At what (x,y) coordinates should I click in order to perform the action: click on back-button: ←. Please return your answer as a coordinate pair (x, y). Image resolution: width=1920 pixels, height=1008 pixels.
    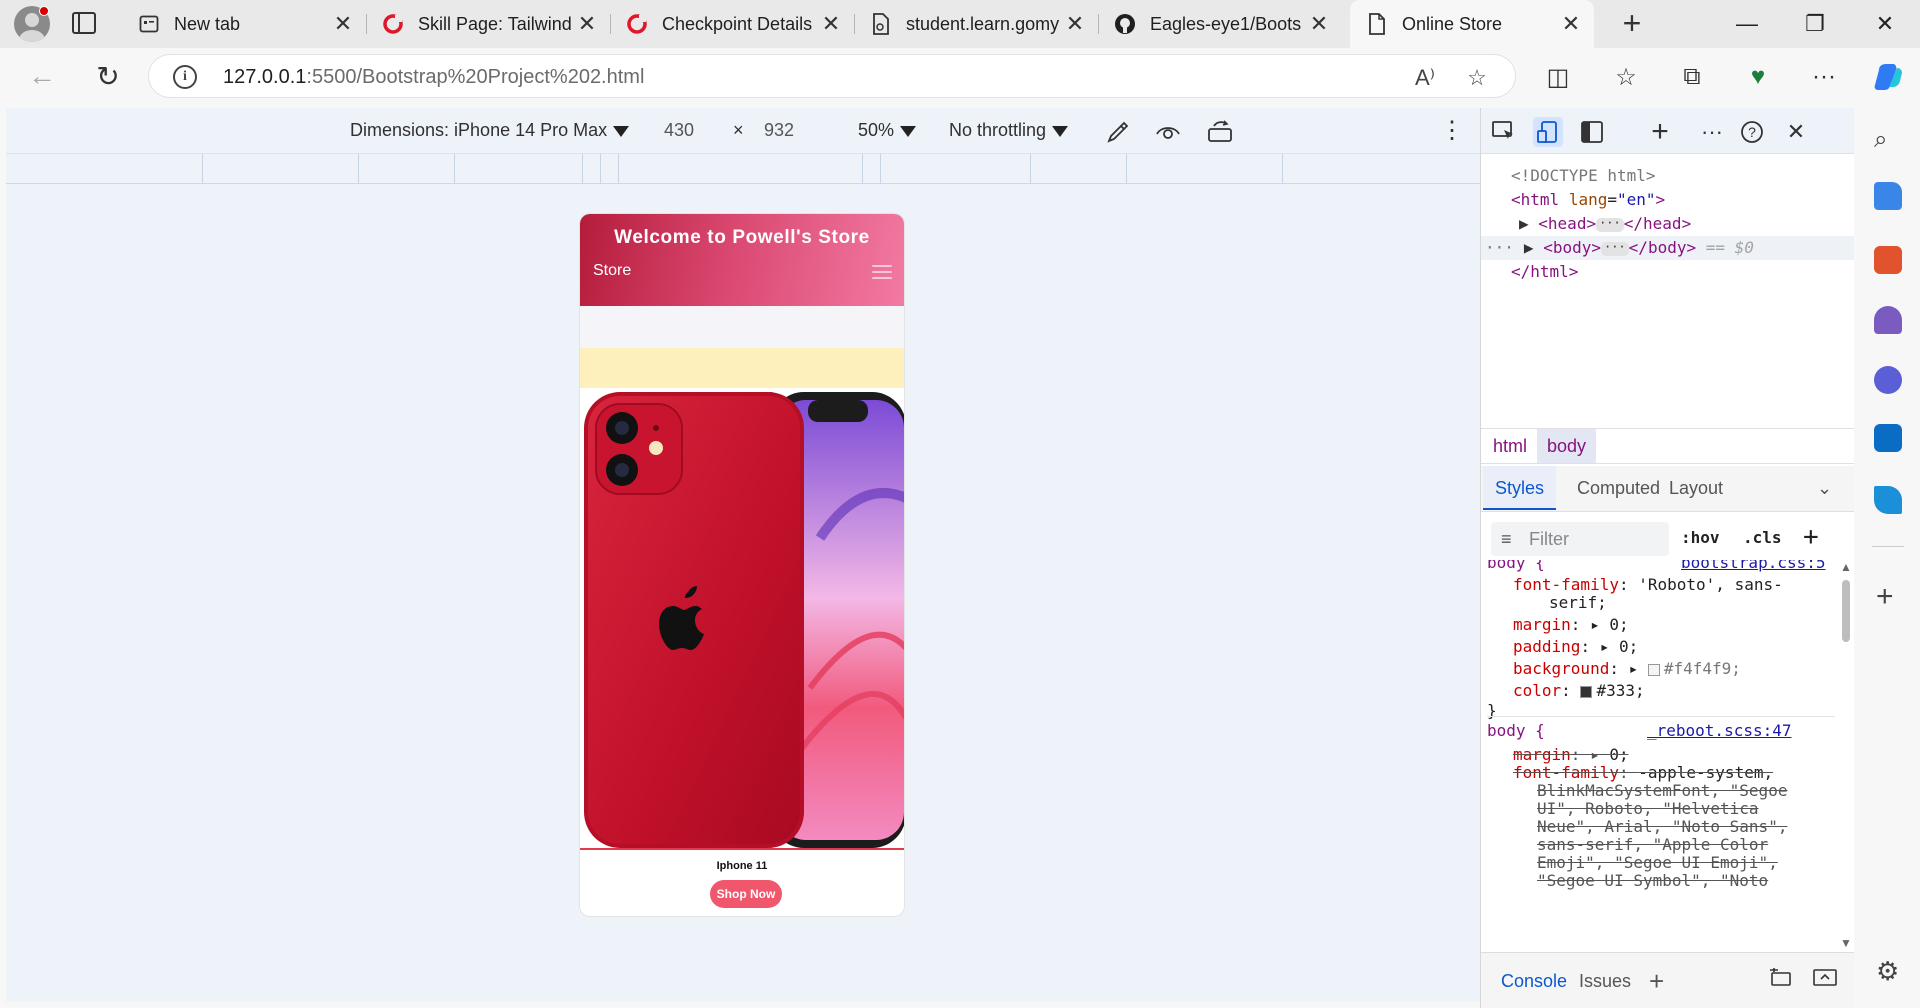
    Looking at the image, I should click on (42, 76).